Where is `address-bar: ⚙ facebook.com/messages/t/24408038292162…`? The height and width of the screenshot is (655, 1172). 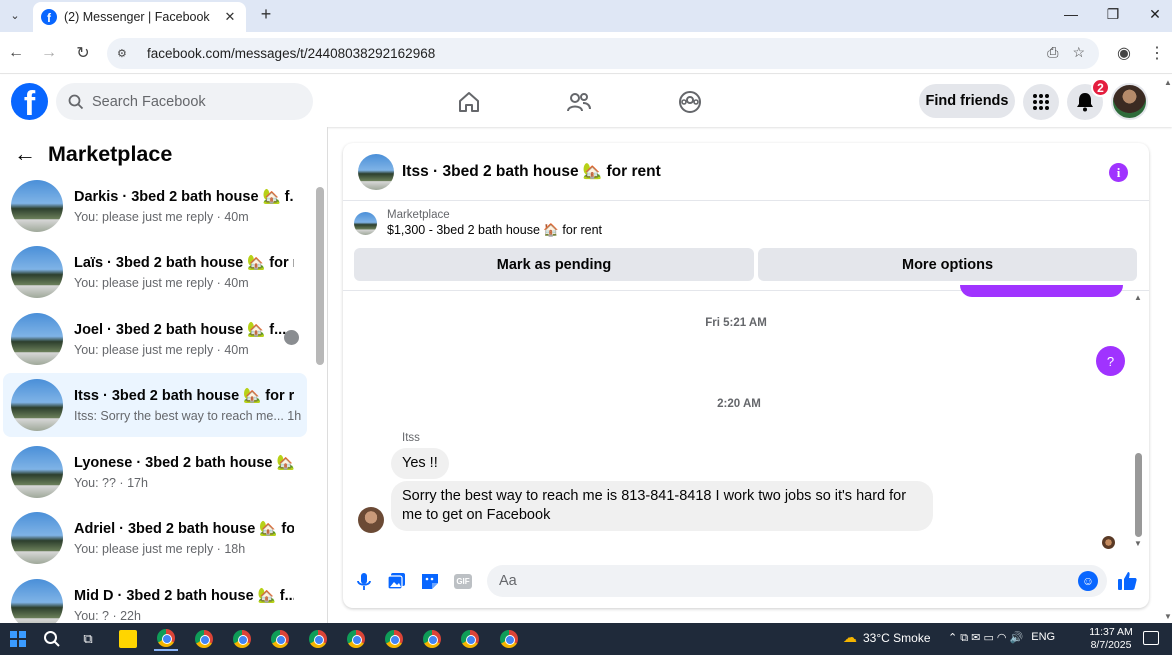
address-bar: ⚙ facebook.com/messages/t/24408038292162… is located at coordinates (603, 53).